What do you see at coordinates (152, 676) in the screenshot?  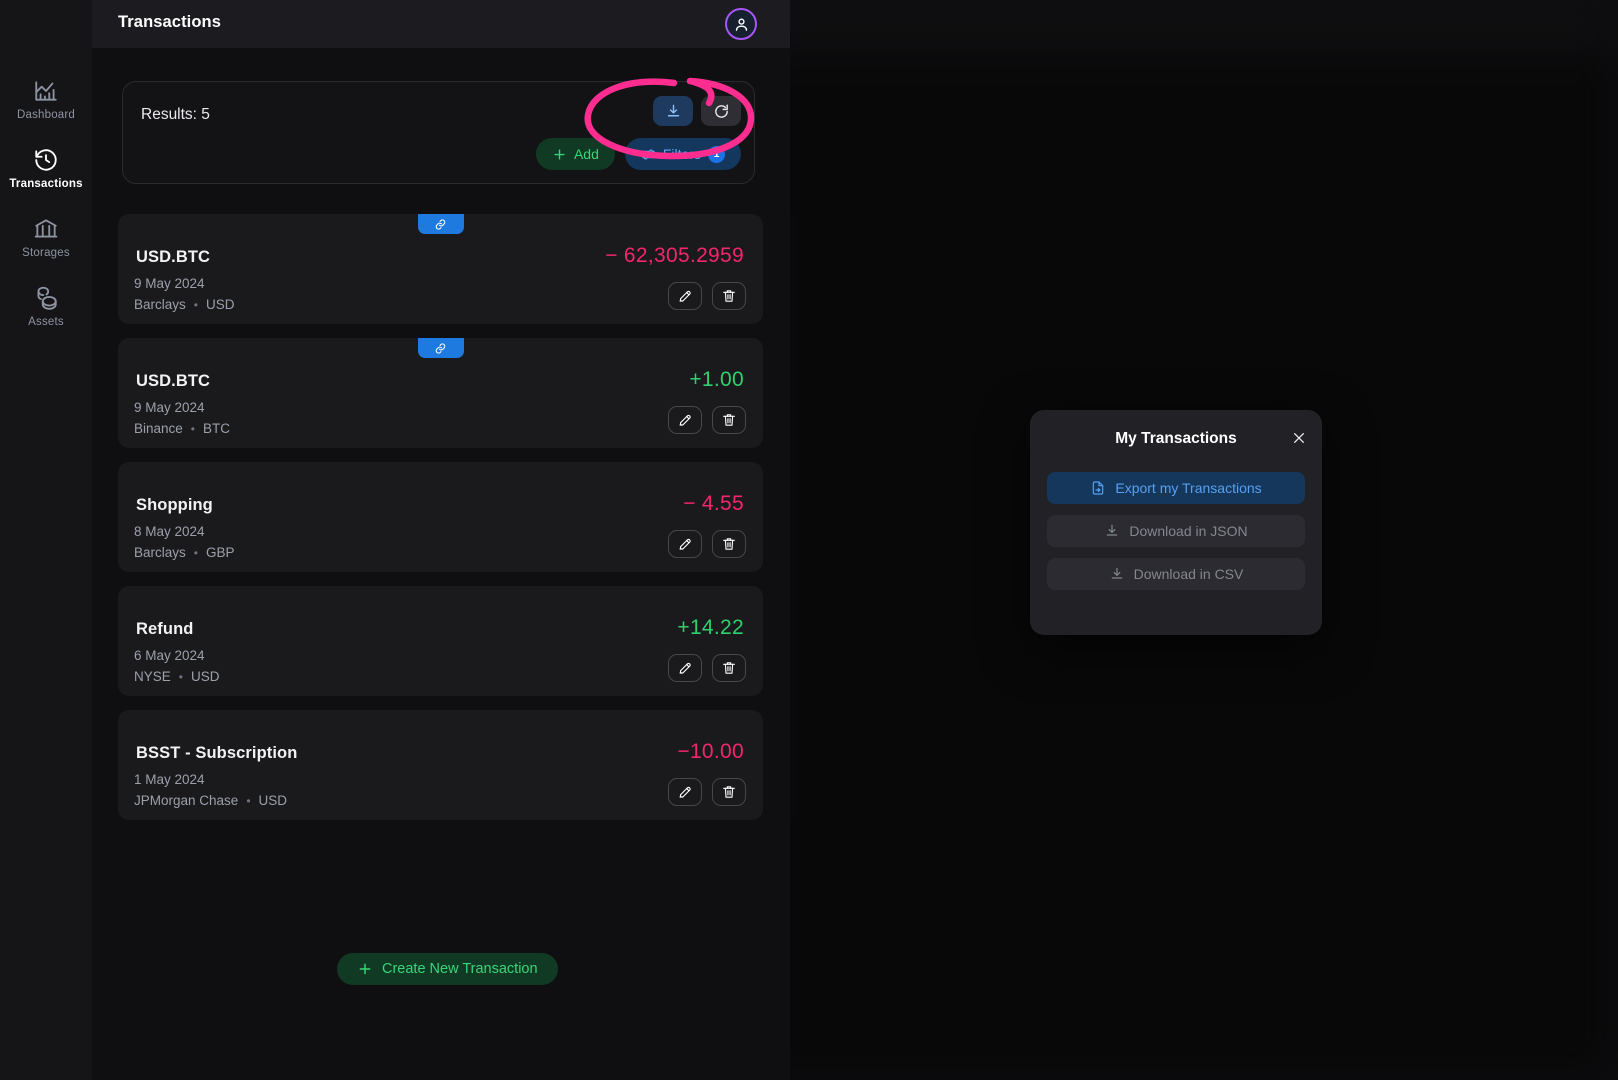 I see `transaction-storage: NYSE` at bounding box center [152, 676].